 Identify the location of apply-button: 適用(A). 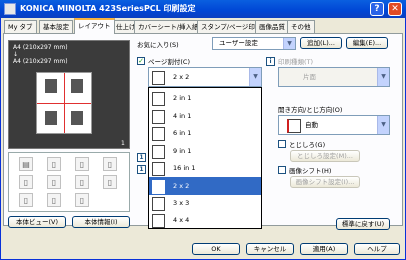
(324, 249).